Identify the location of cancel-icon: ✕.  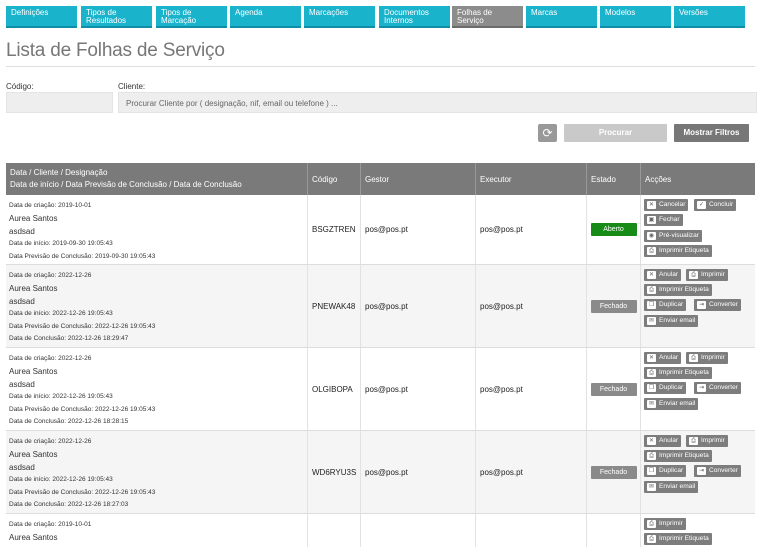
(651, 205).